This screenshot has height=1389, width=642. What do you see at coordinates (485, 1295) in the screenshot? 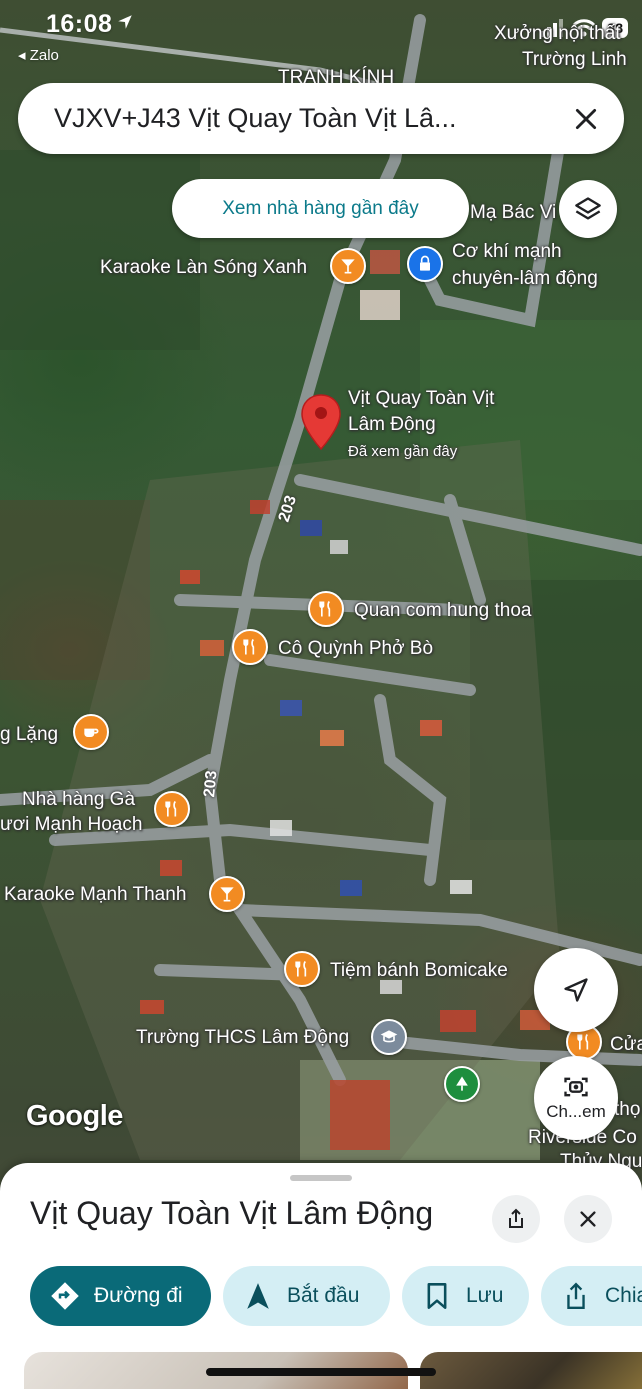
I see `save-label: Lưu` at bounding box center [485, 1295].